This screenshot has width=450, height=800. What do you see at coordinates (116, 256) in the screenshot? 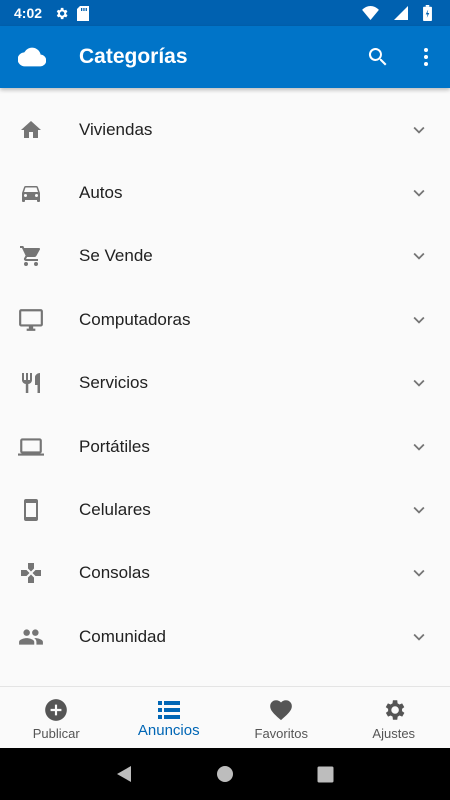
I see `category-label: Se Vende` at bounding box center [116, 256].